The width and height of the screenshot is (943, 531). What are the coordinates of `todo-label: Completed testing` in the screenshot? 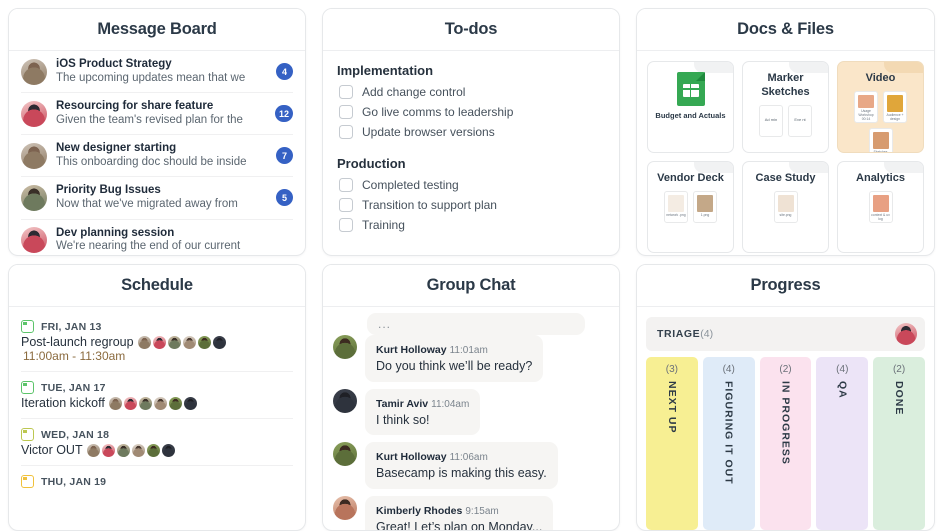 It's located at (410, 185).